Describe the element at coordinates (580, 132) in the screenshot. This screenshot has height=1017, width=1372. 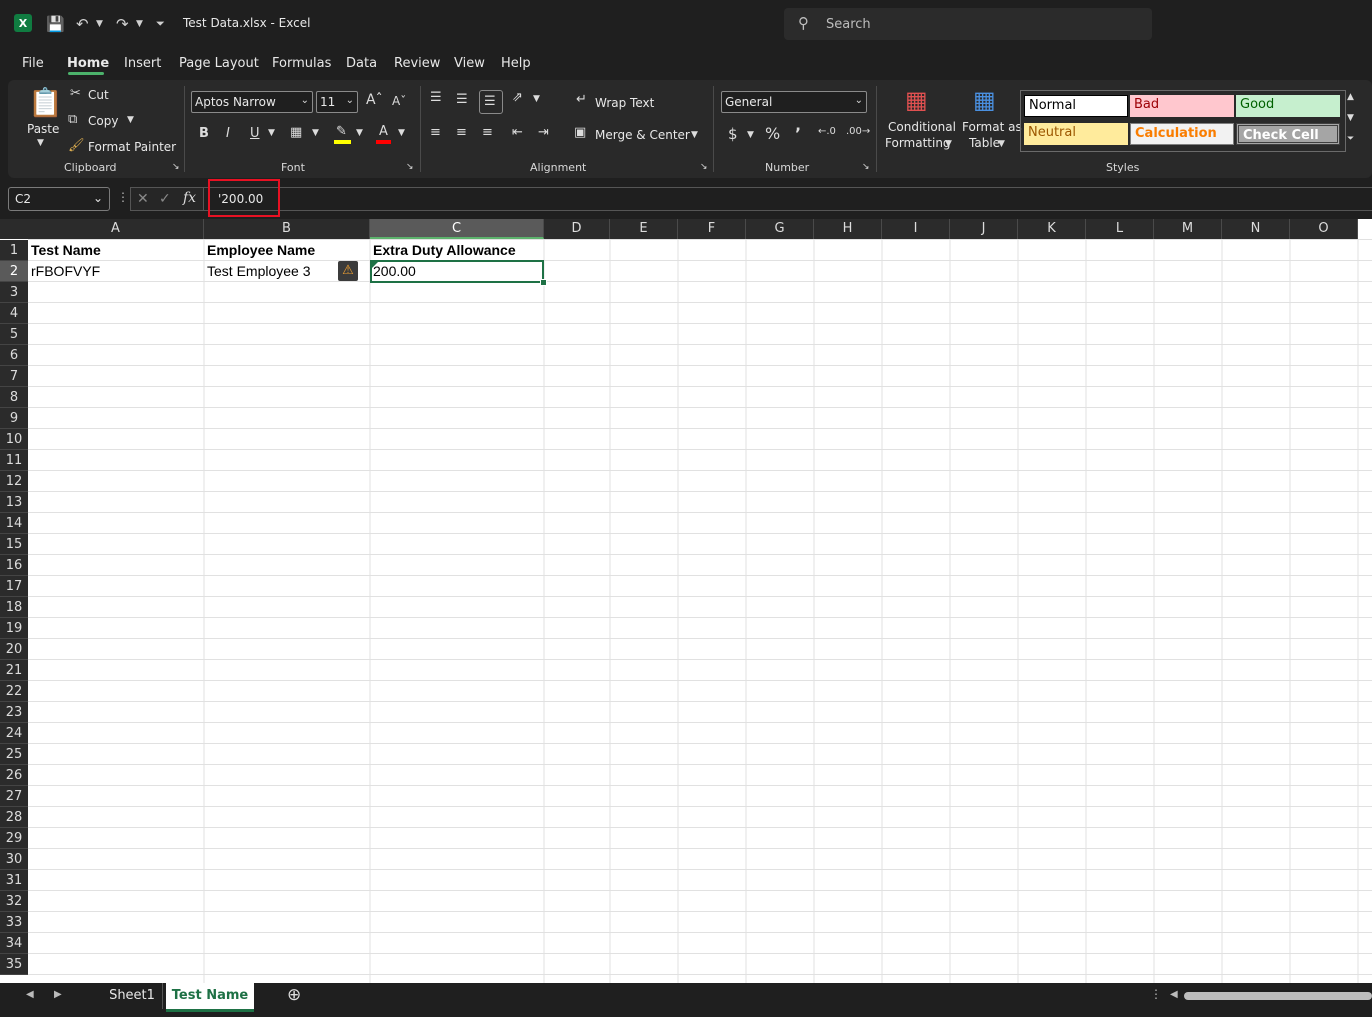
I see `merge-center-icon: ▣` at that location.